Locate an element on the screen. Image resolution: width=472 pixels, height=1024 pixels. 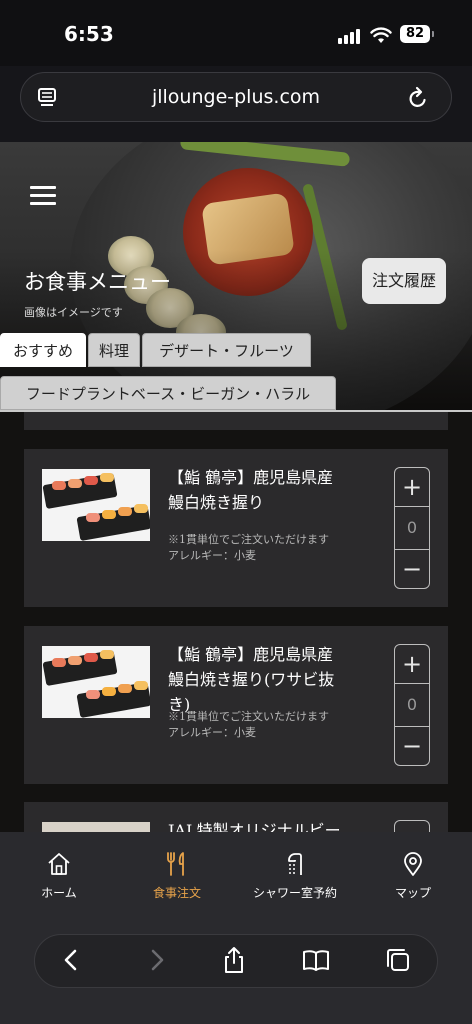
menu-item-card: JAL特製オリジナルビーフ + is located at coordinates (236, 817).